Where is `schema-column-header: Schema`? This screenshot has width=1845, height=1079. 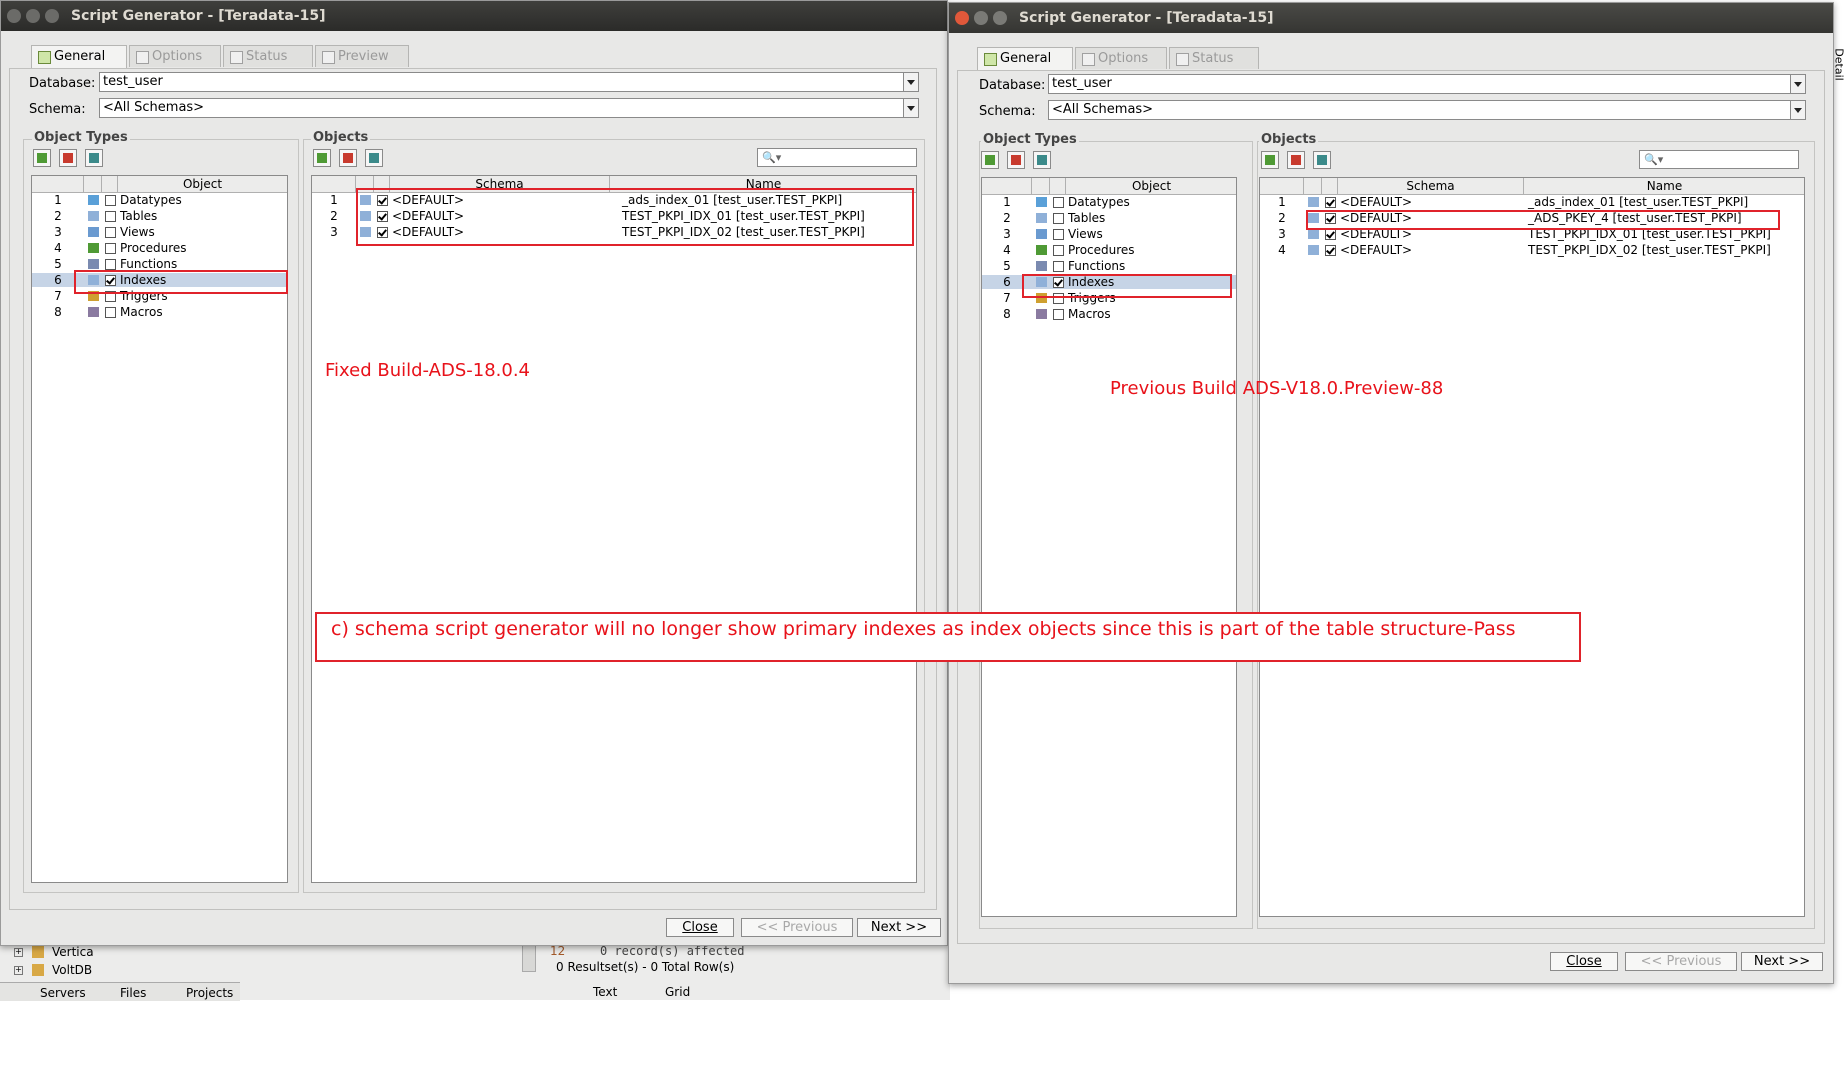
schema-column-header: Schema is located at coordinates (1431, 186).